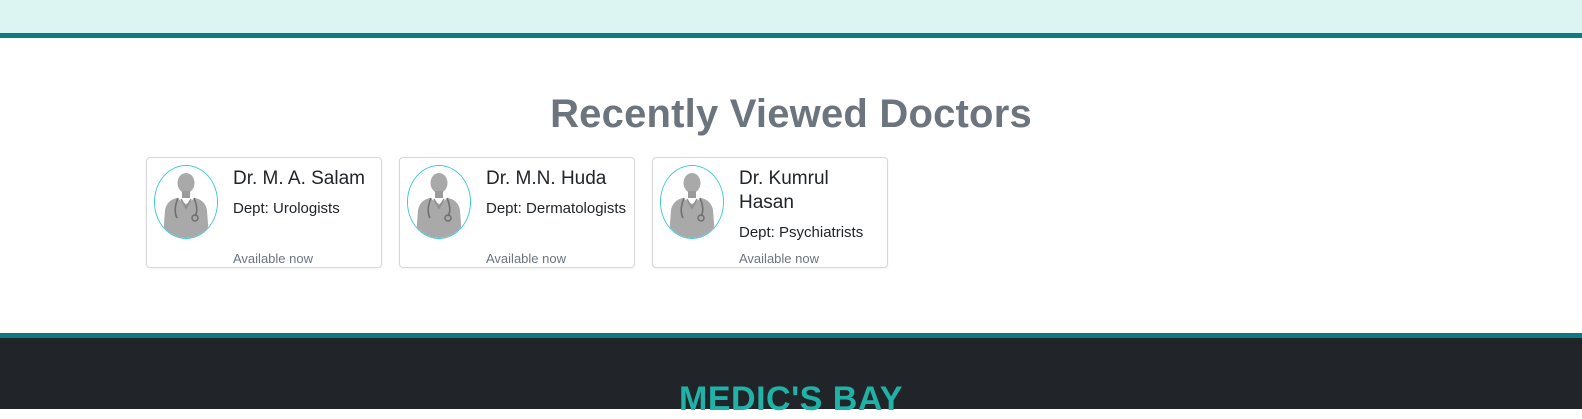  What do you see at coordinates (286, 208) in the screenshot?
I see `doctor-dept: Dept: Urologists` at bounding box center [286, 208].